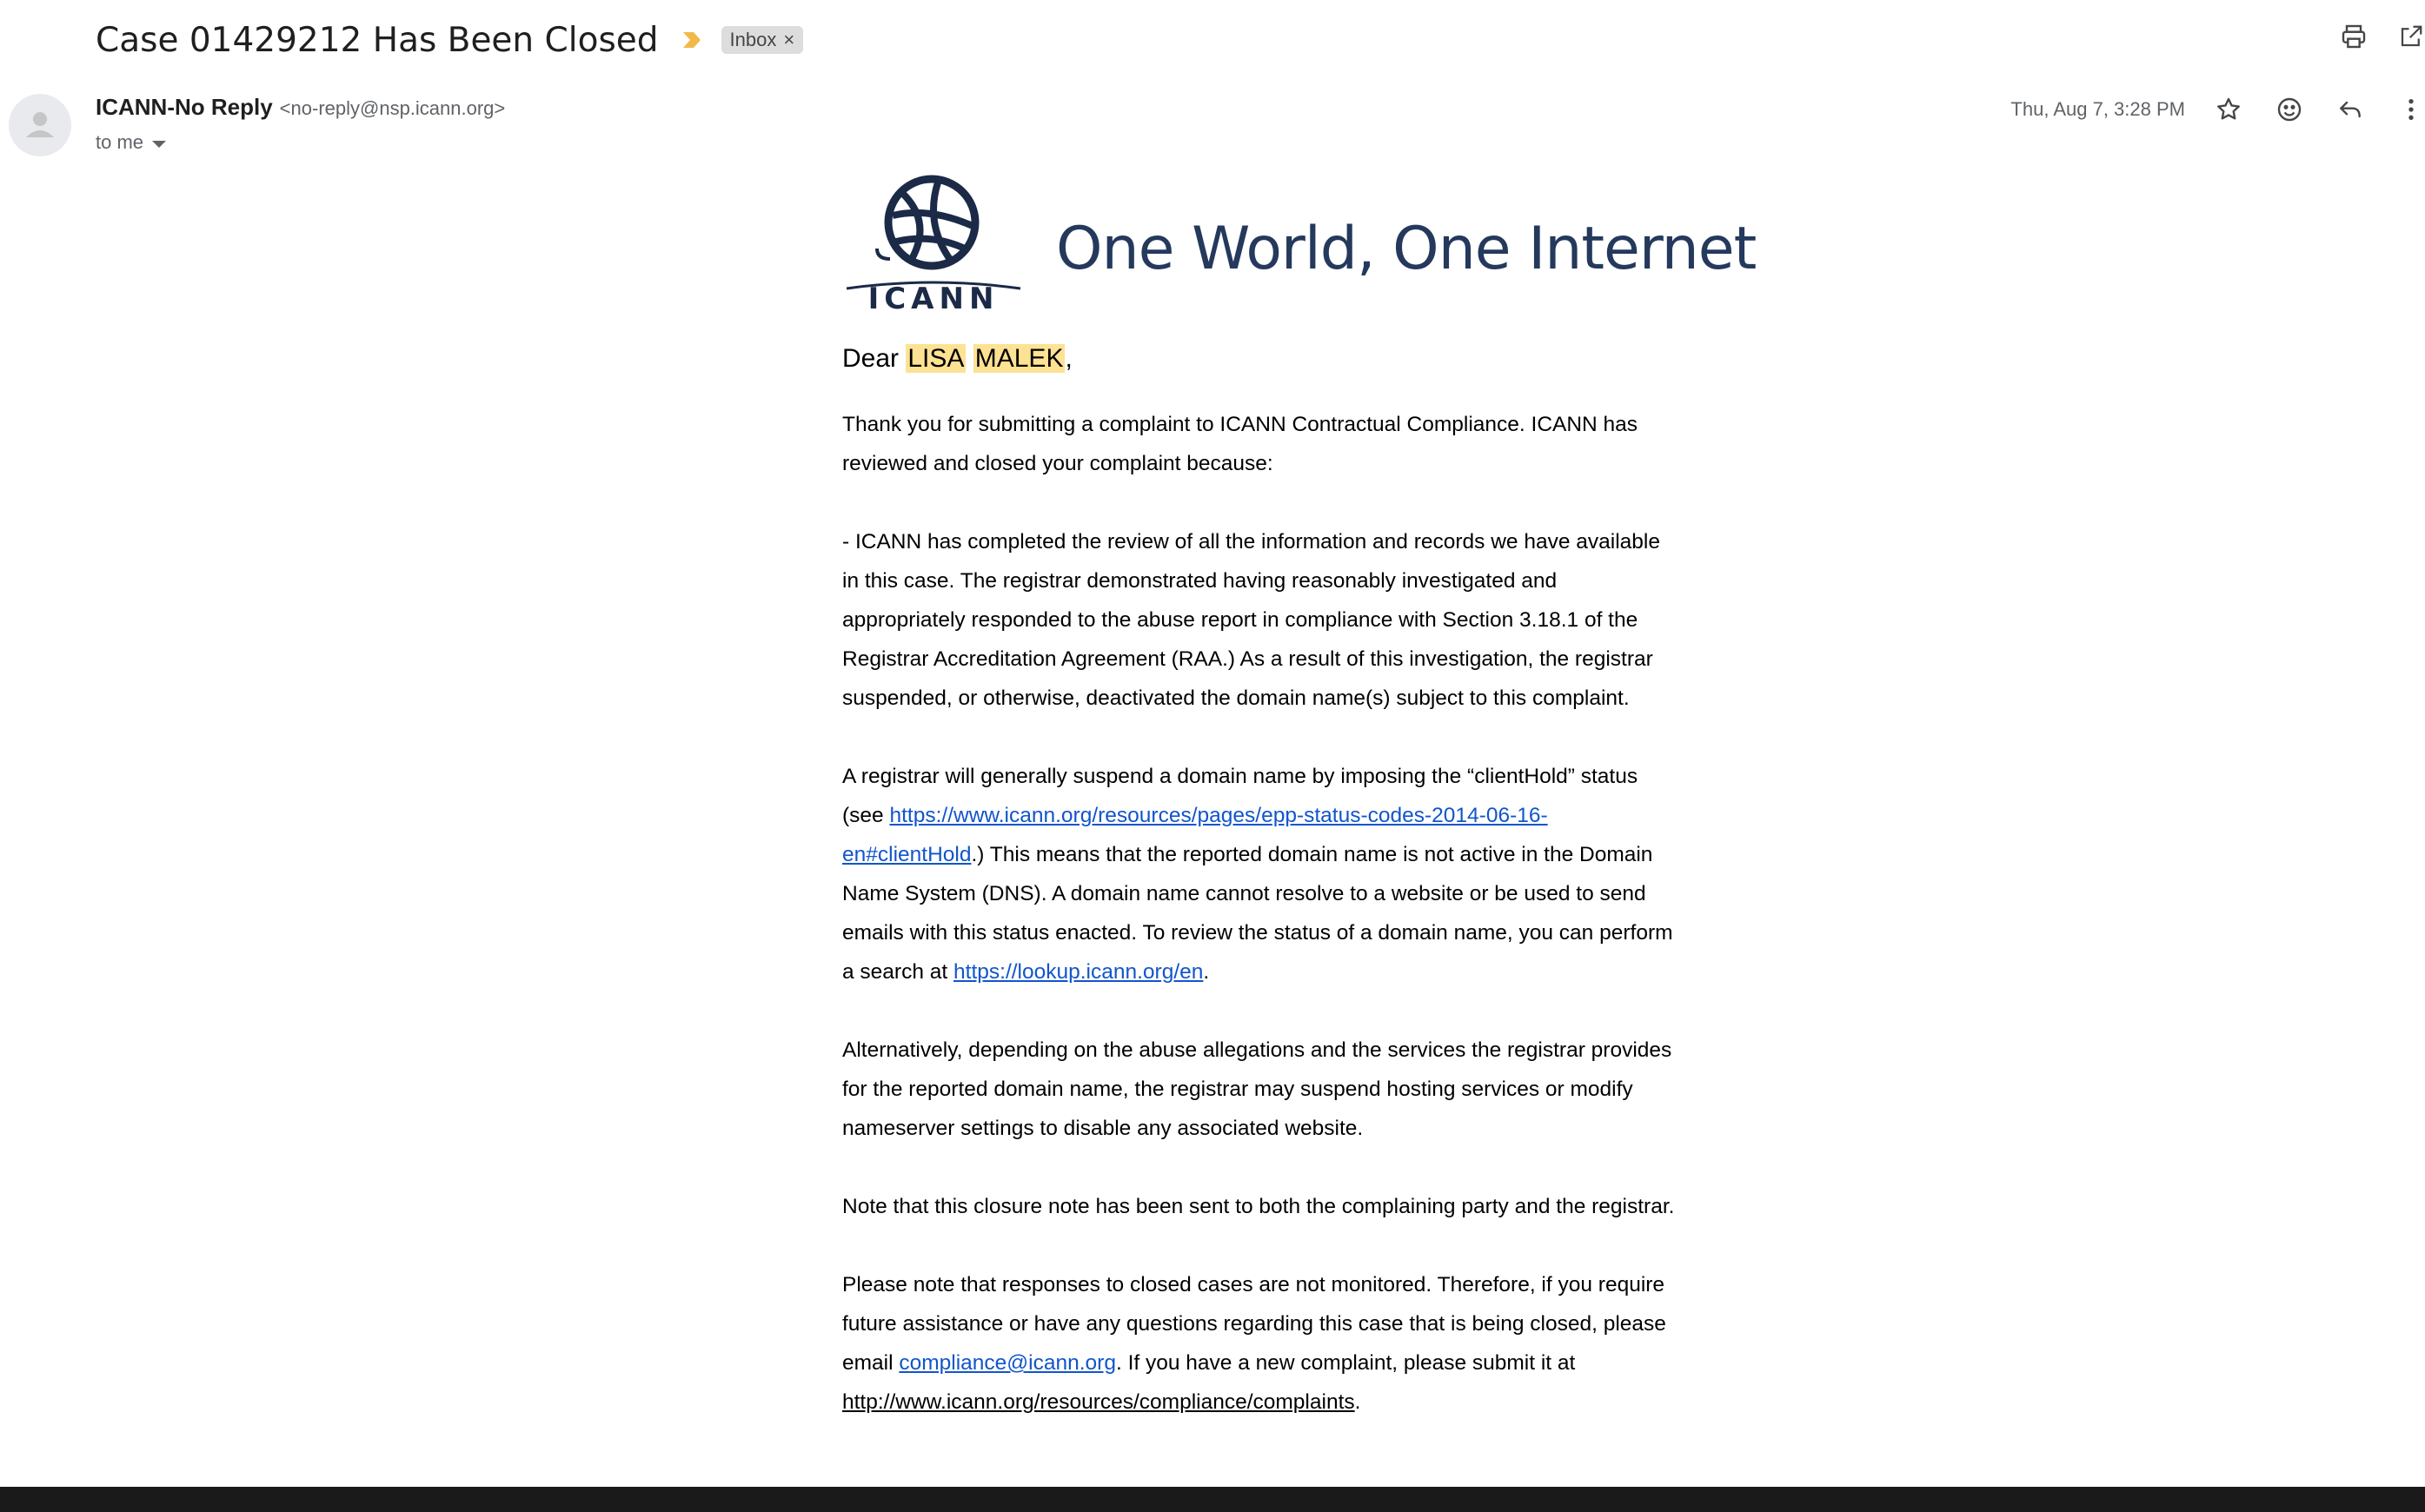  I want to click on globe-icon, so click(934, 232).